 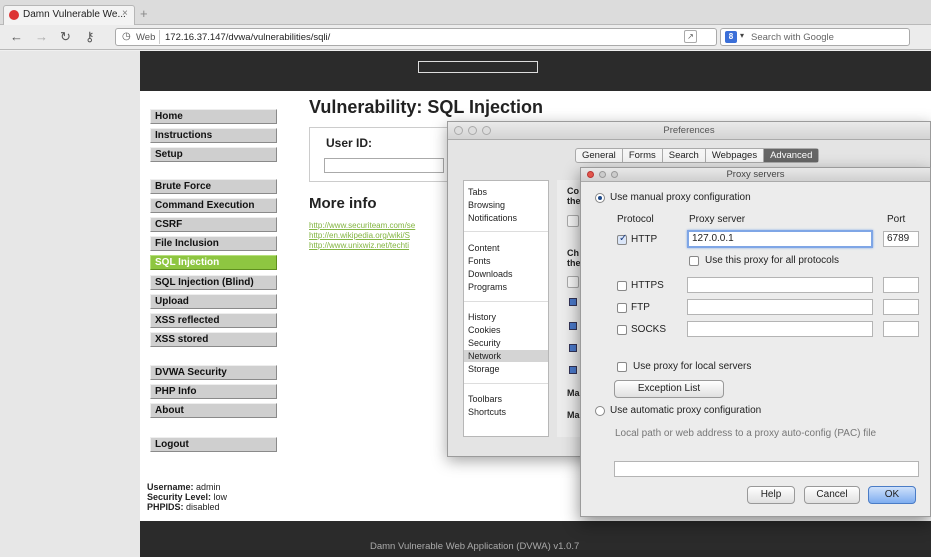 I want to click on auto-proxy-radio, so click(x=600, y=411).